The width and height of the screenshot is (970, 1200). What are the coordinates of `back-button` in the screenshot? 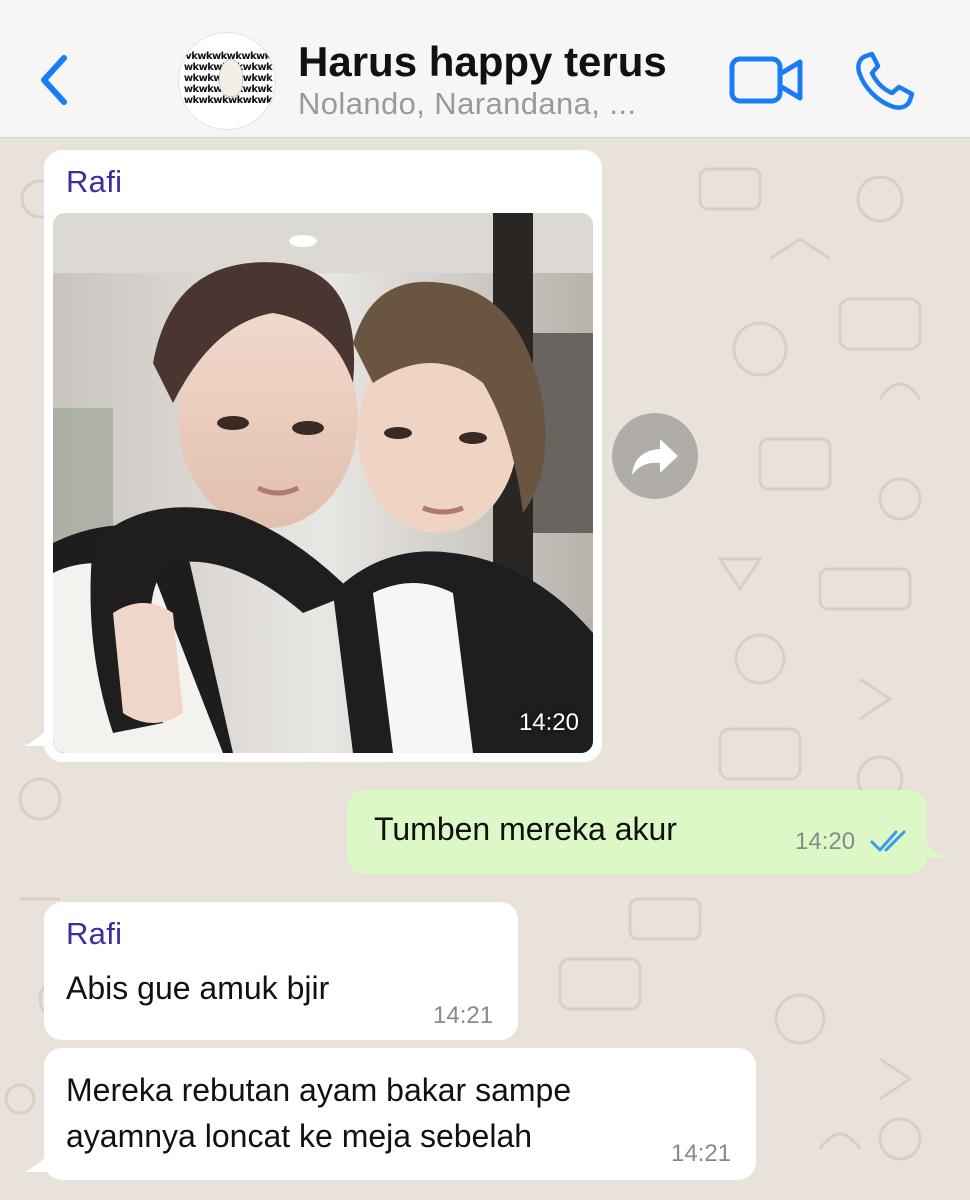 It's located at (56, 80).